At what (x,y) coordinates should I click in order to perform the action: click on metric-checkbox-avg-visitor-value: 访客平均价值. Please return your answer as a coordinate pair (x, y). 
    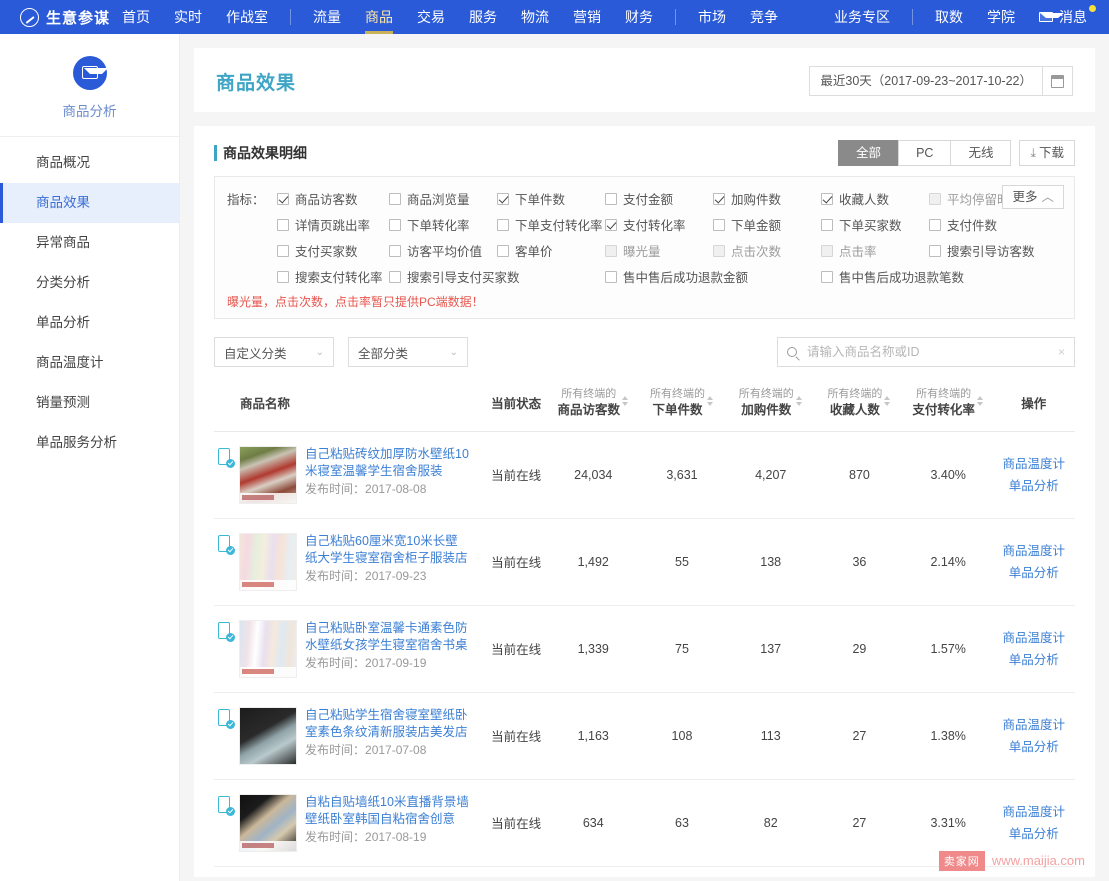
    Looking at the image, I should click on (443, 250).